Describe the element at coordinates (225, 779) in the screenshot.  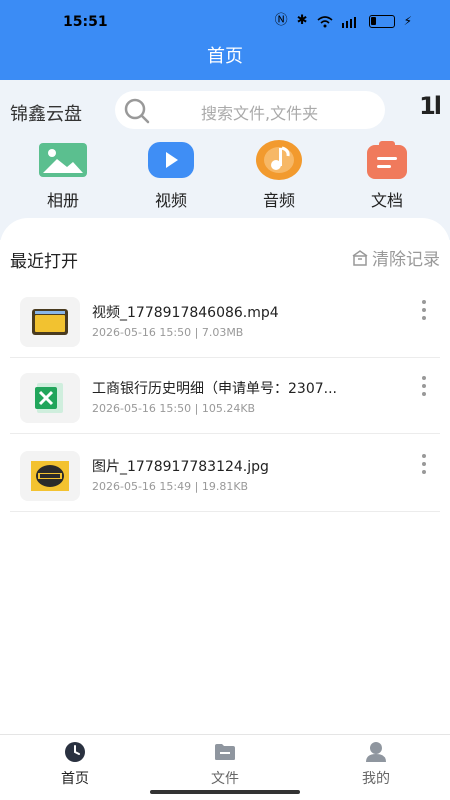
I see `tab-files-label: 文件` at that location.